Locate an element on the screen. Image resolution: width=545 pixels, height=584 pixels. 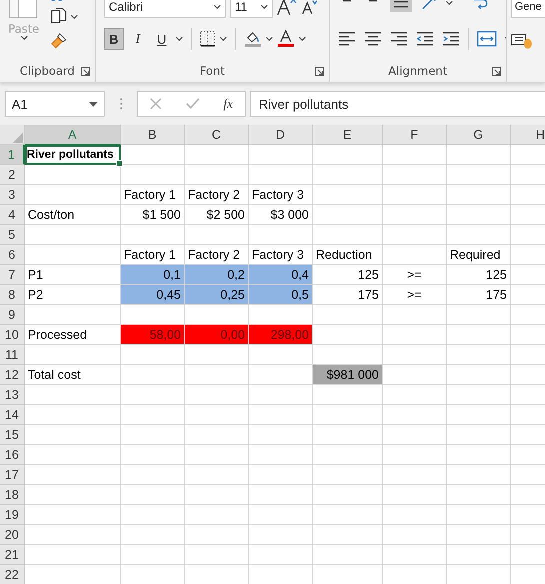
underline-button: U is located at coordinates (162, 39).